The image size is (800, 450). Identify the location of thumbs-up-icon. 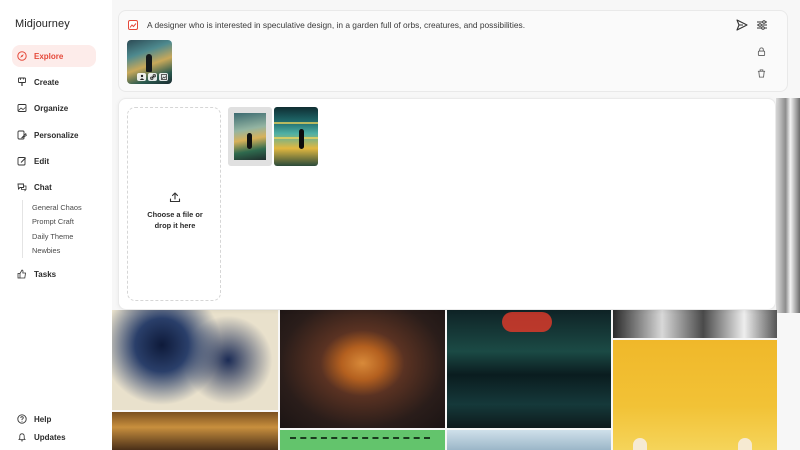
(21, 274).